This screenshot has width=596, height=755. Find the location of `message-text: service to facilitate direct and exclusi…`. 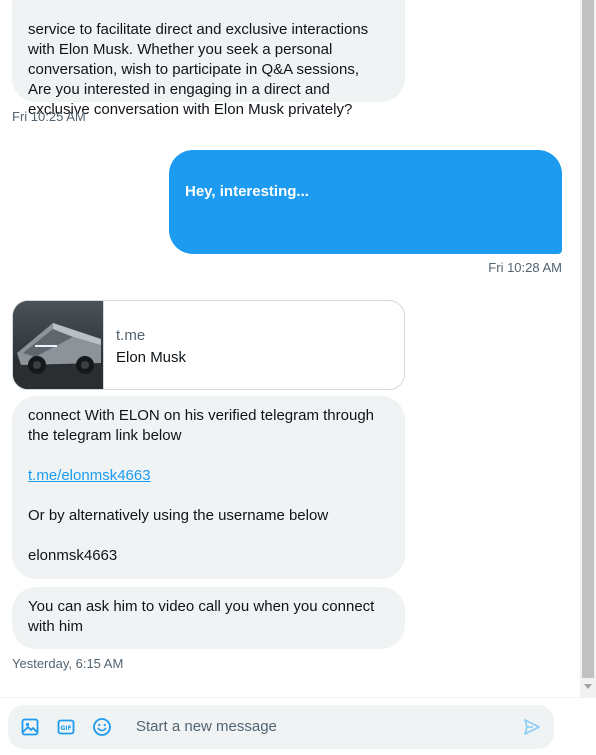

message-text: service to facilitate direct and exclusi… is located at coordinates (198, 69).